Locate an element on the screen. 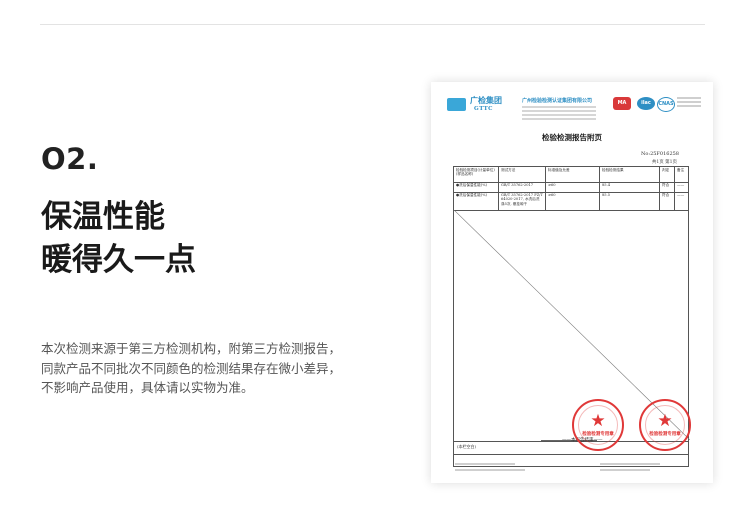  section-headline: 保温性能 暖得久一点 is located at coordinates (118, 239).